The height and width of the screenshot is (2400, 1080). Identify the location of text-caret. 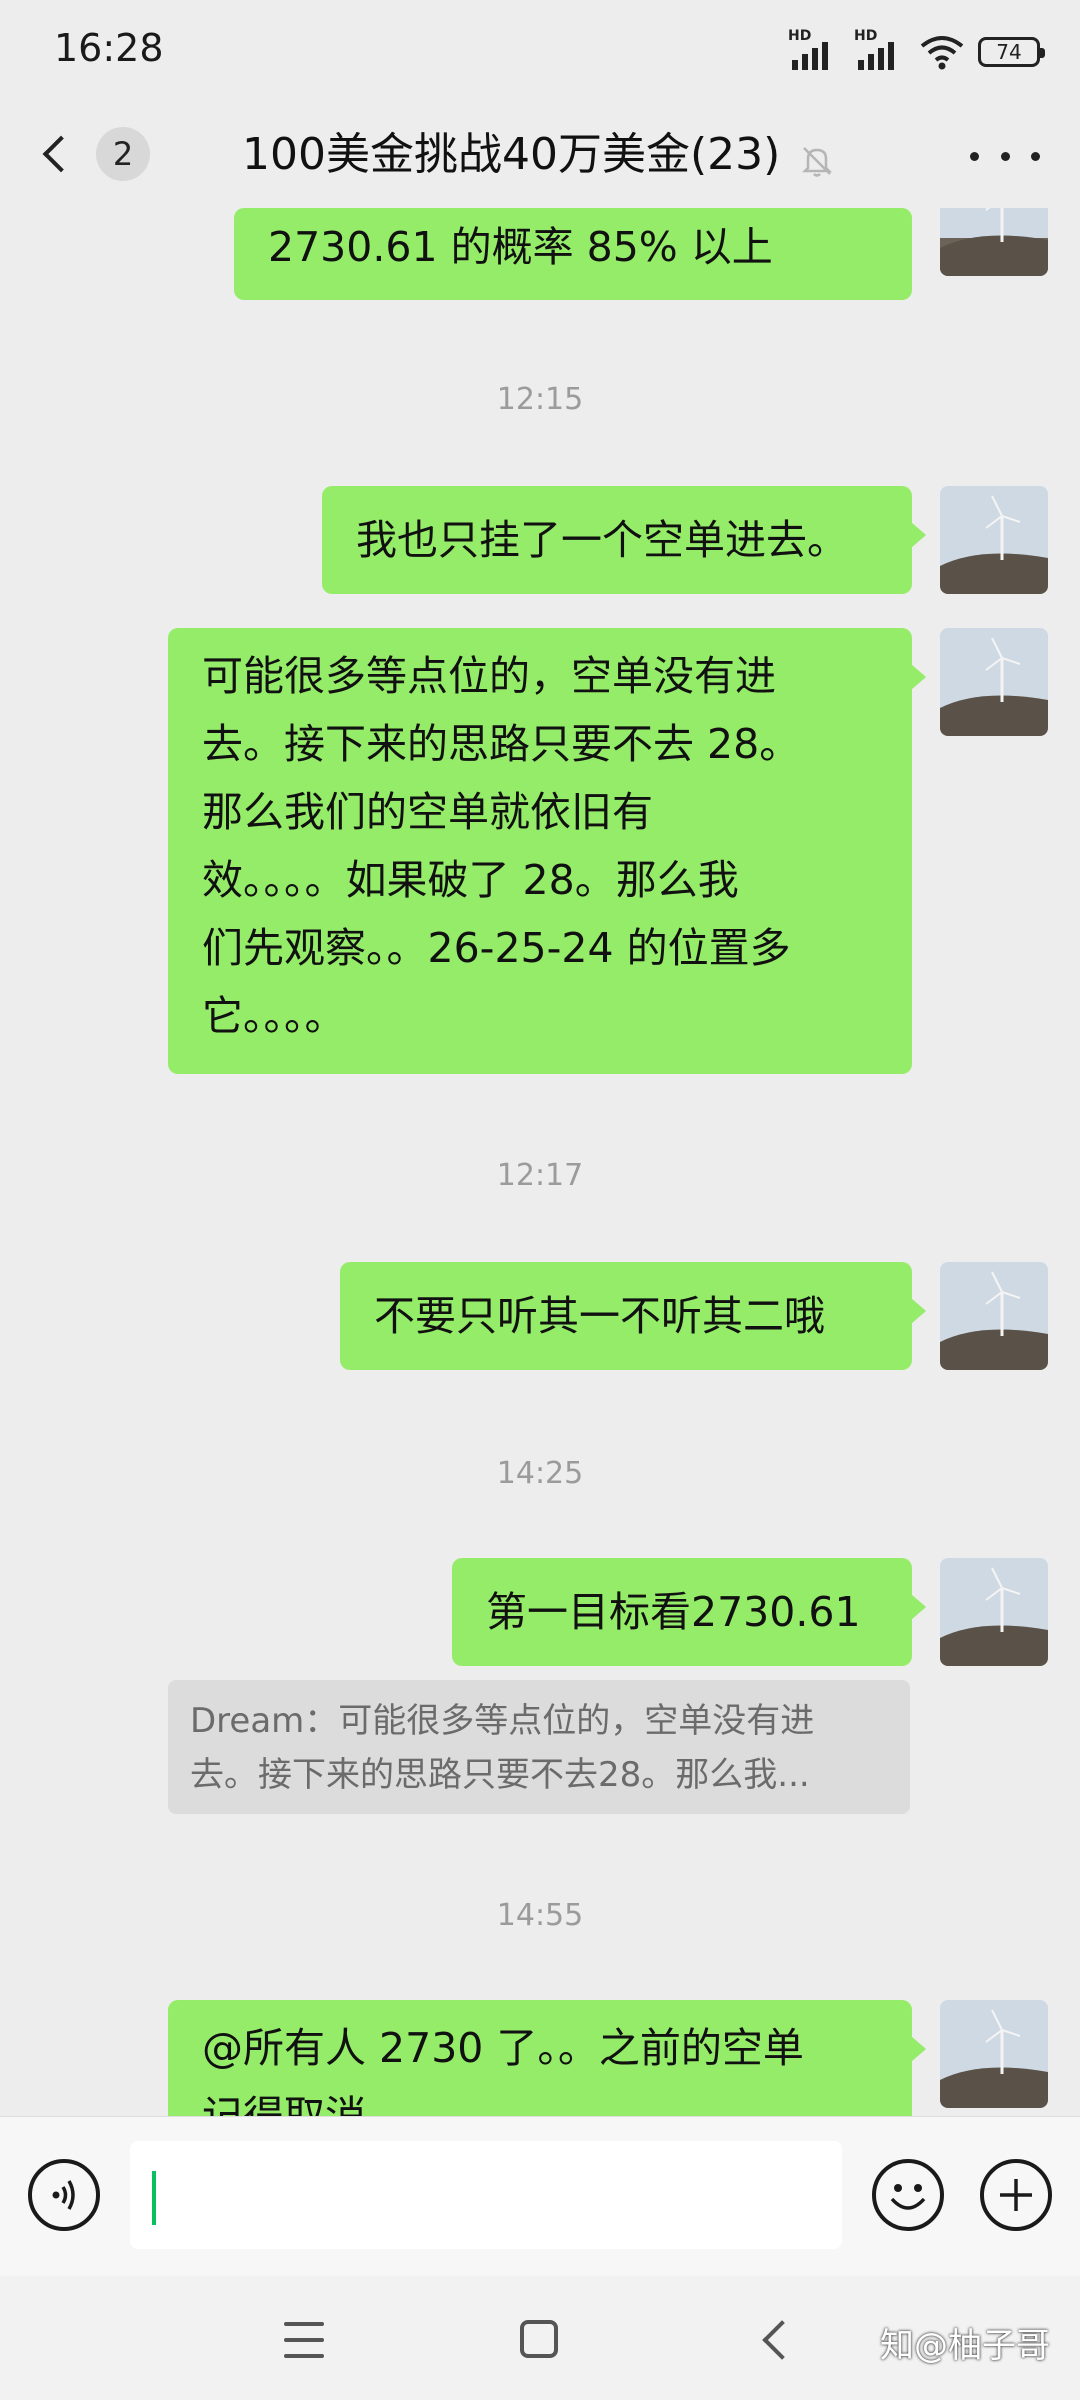
(154, 2198).